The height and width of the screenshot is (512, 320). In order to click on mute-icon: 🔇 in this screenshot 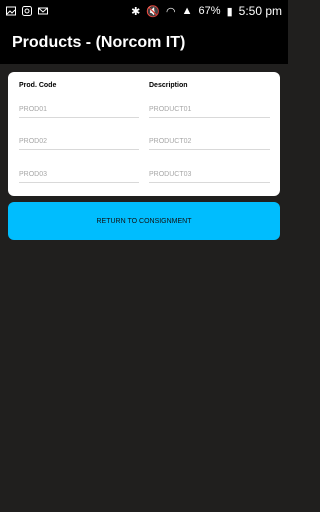, I will do `click(153, 11)`.